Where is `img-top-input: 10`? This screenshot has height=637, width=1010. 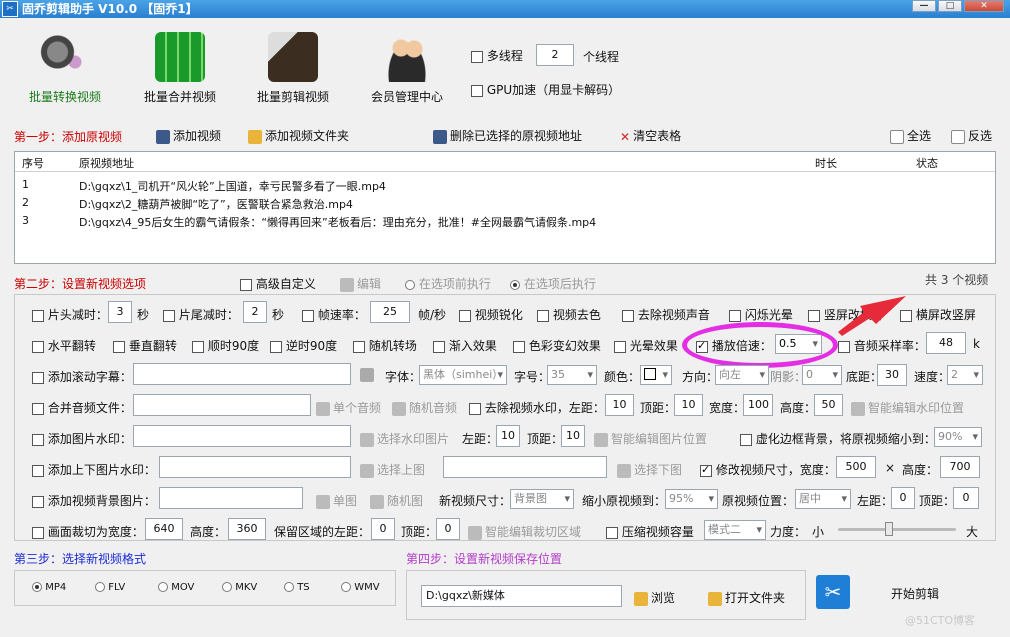
img-top-input: 10 is located at coordinates (573, 436).